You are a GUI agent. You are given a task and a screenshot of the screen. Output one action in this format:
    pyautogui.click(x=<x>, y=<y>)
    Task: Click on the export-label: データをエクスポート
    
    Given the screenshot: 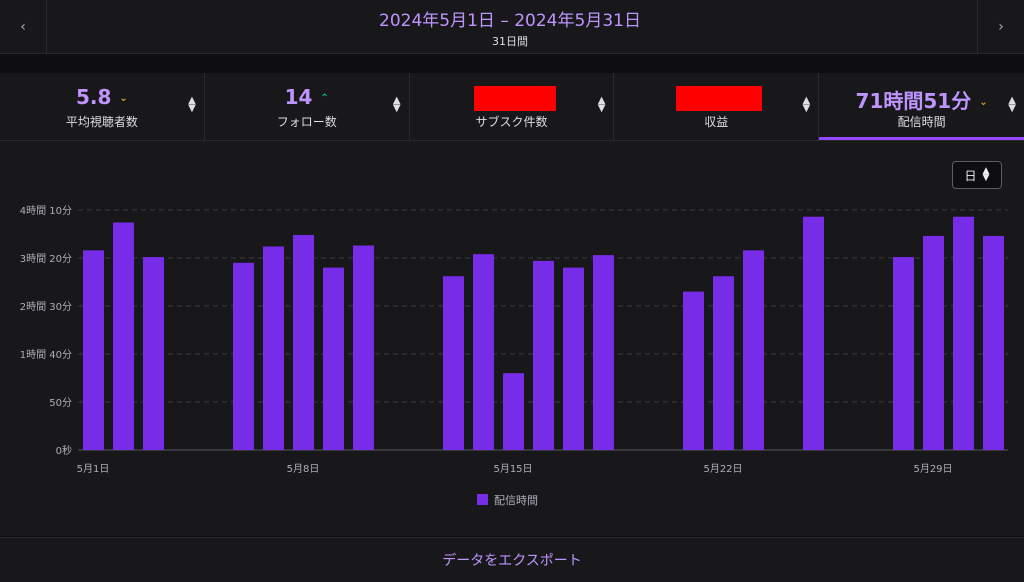 What is the action you would take?
    pyautogui.click(x=512, y=561)
    